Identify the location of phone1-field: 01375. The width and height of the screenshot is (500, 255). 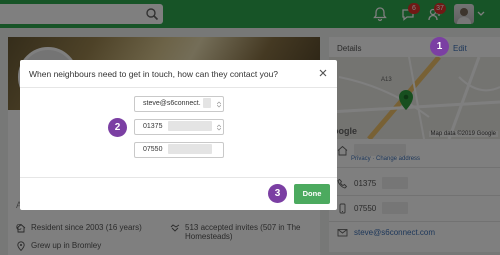
(179, 127).